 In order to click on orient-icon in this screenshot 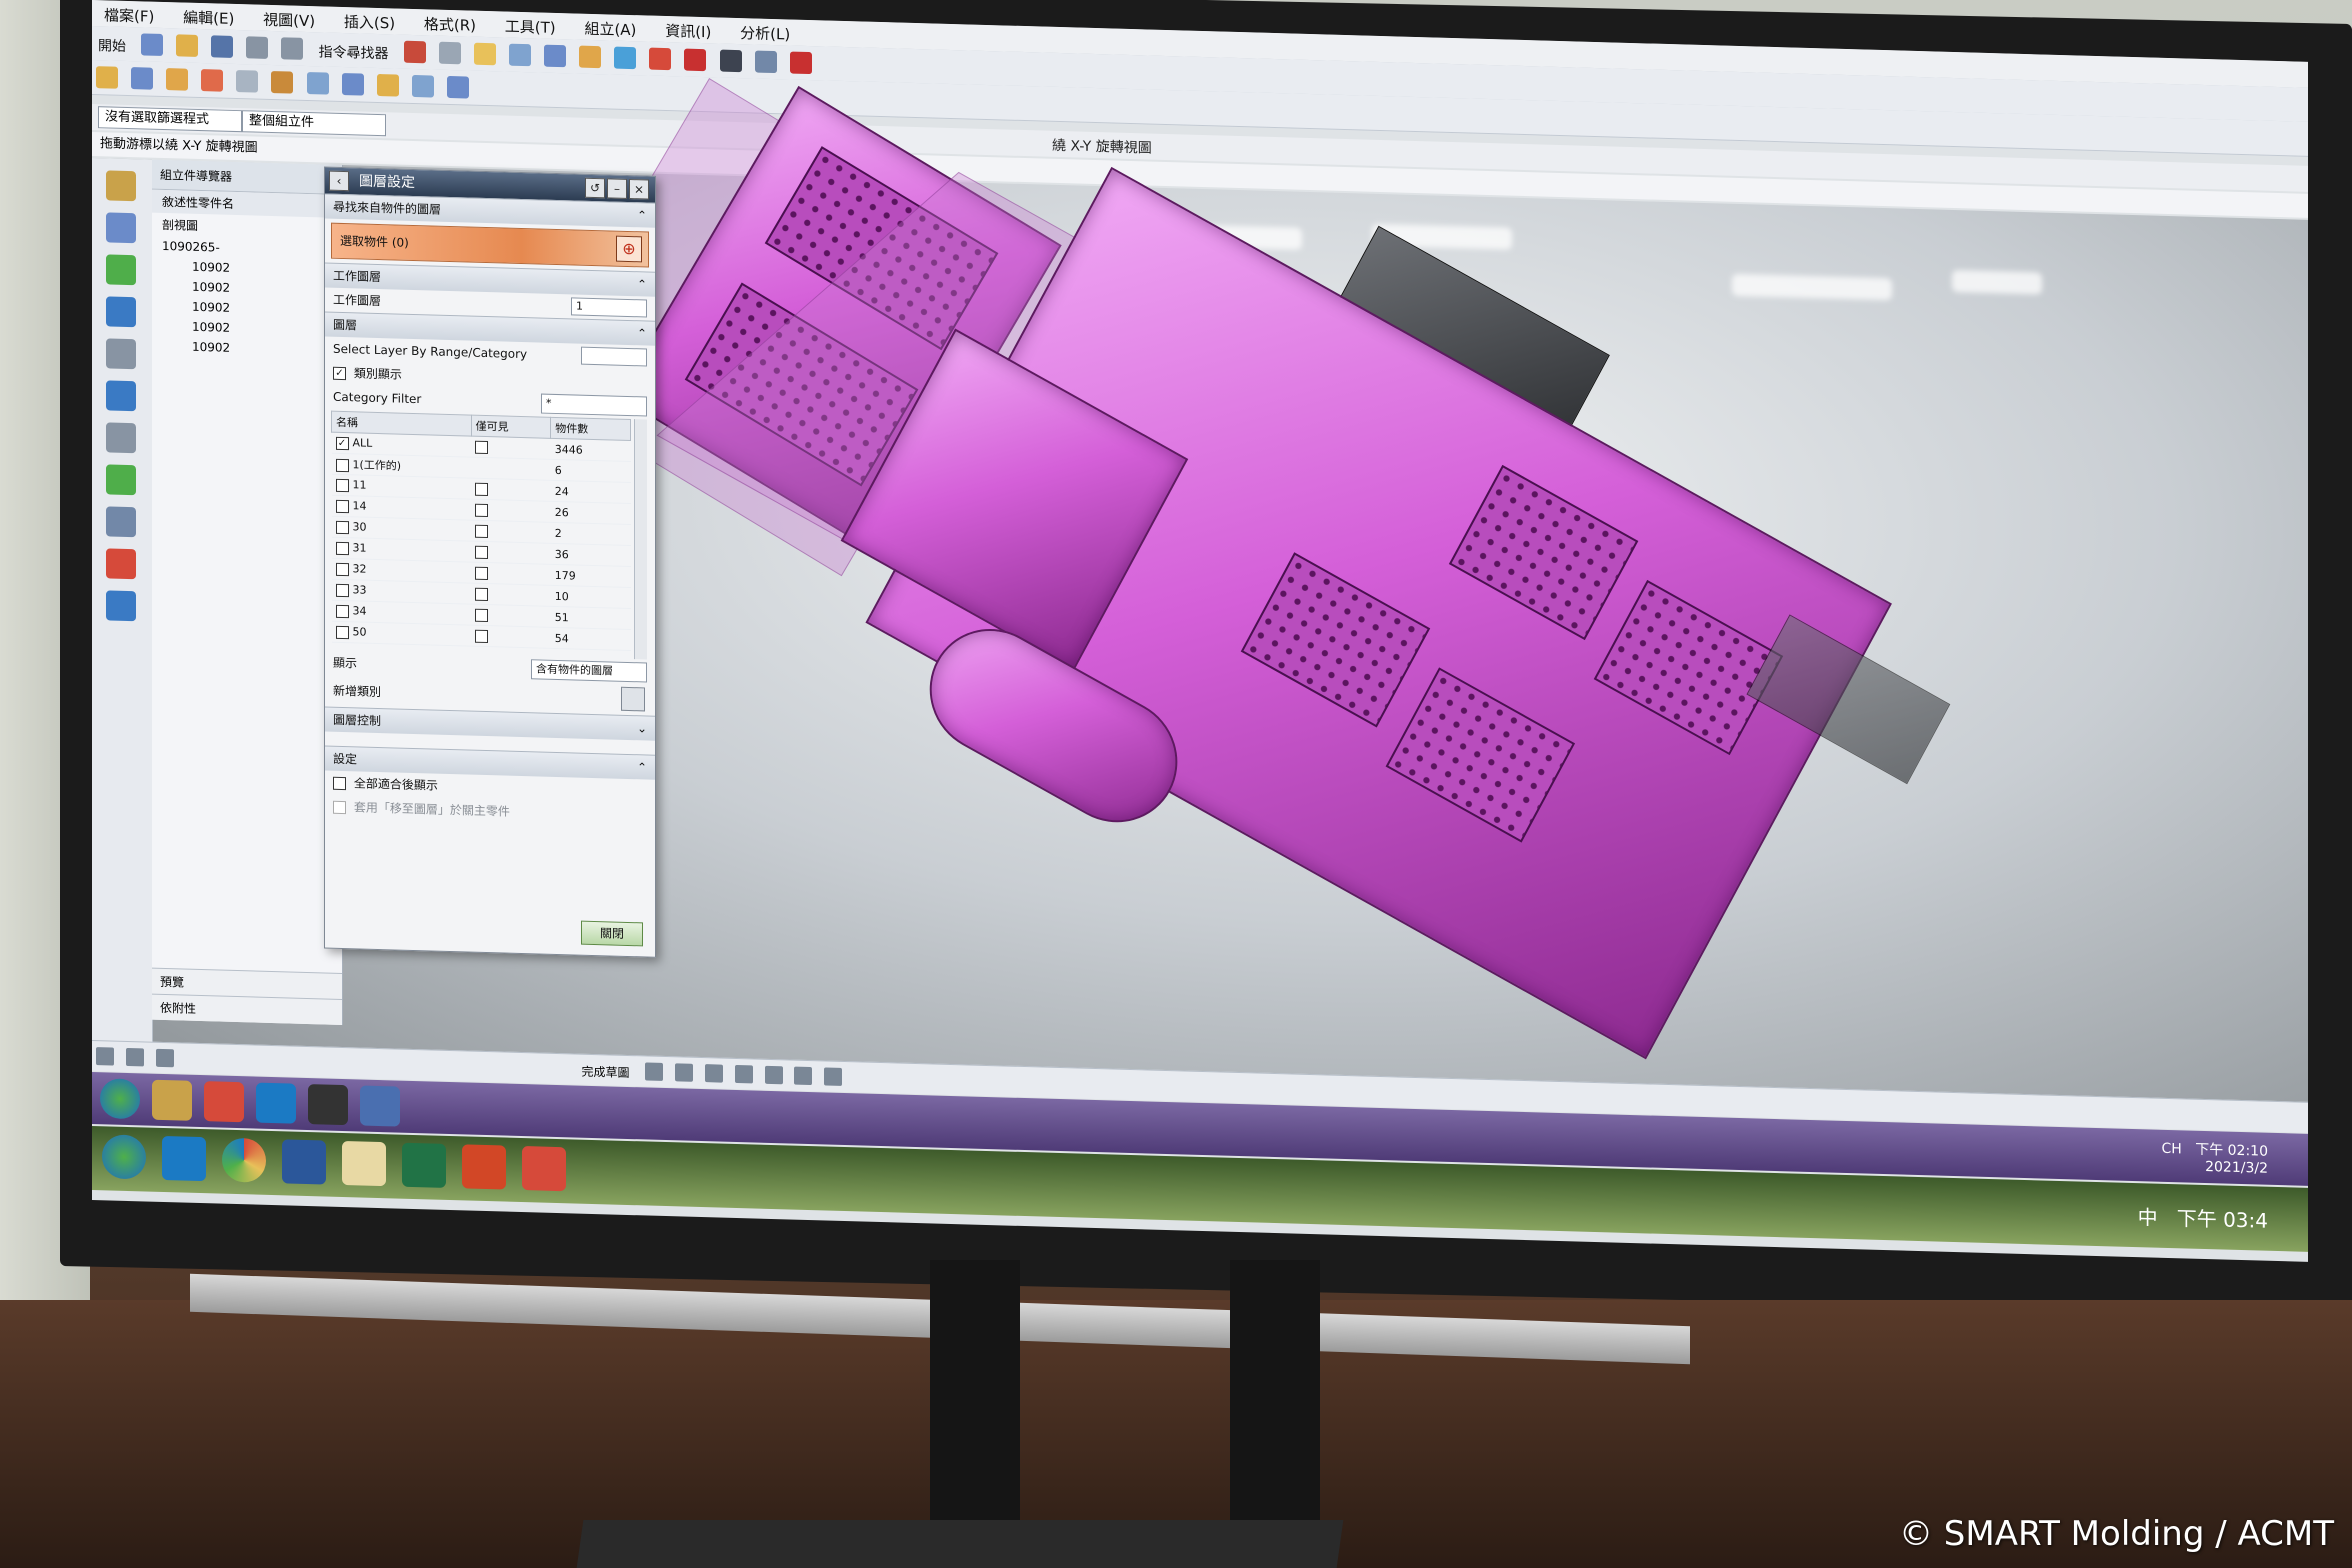, I will do `click(555, 56)`.